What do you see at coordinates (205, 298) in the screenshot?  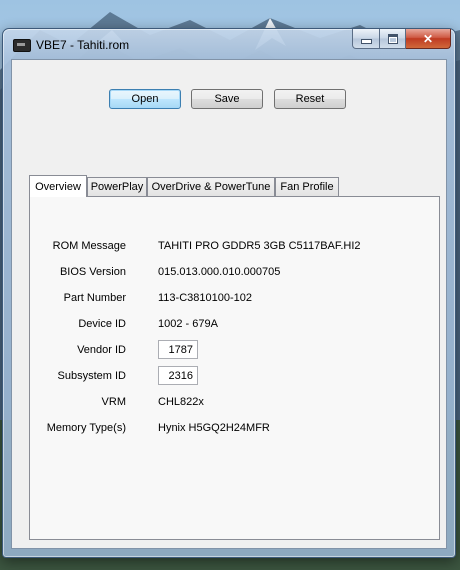 I see `part-number-value: 113-C3810100-102` at bounding box center [205, 298].